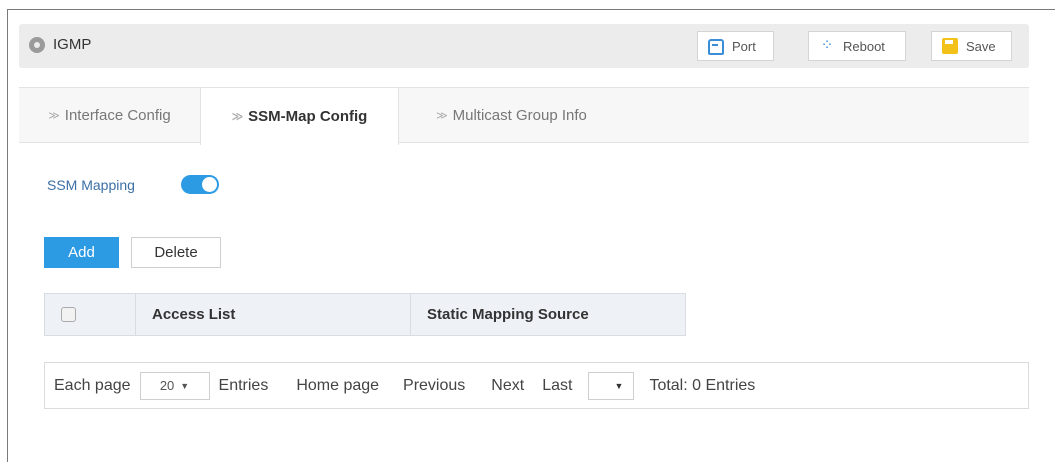  I want to click on select-all-checkbox, so click(68, 314).